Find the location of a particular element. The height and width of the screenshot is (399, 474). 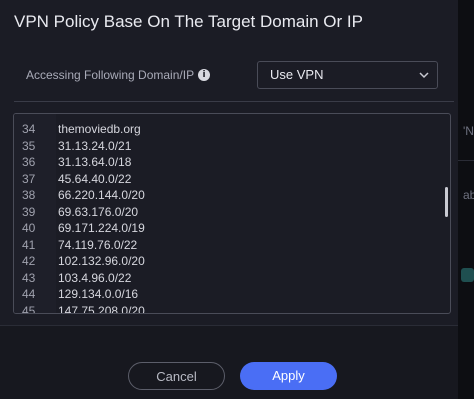

line-number: 43 is located at coordinates (29, 277).